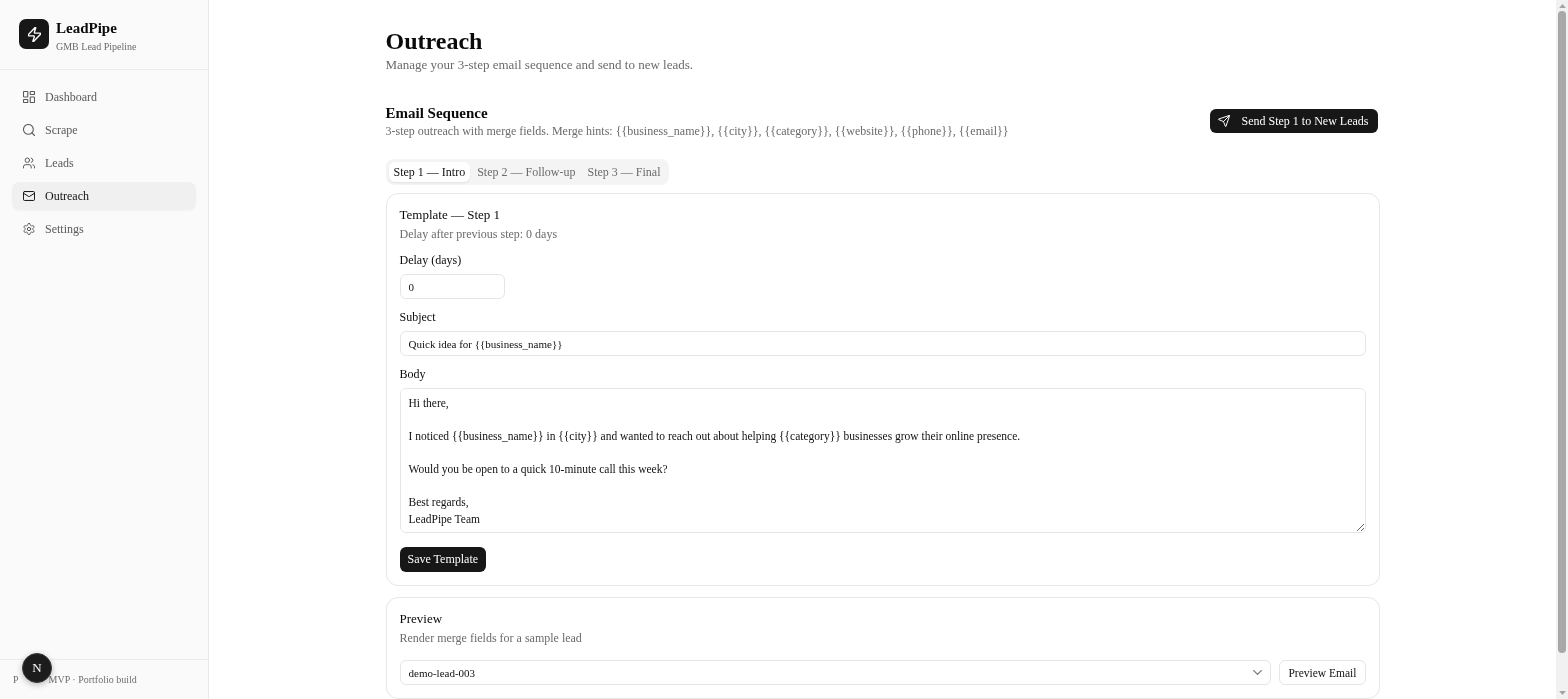 The image size is (1568, 699). I want to click on settings-icon, so click(29, 229).